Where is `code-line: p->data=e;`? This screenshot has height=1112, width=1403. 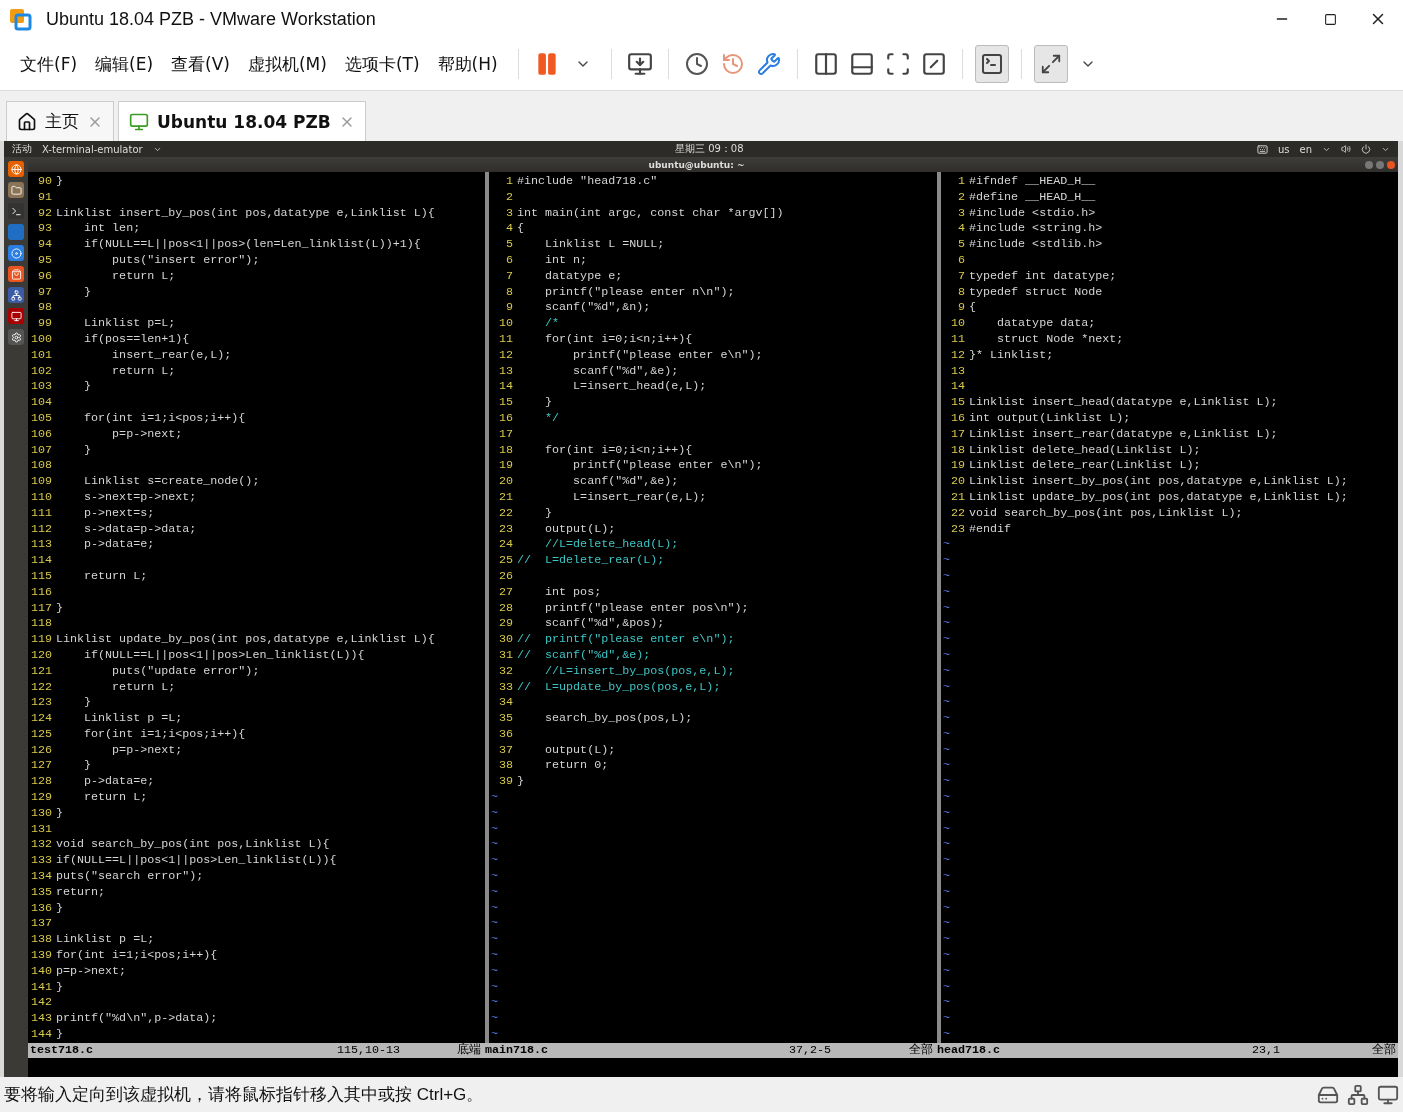
code-line: p->data=e; is located at coordinates (119, 782).